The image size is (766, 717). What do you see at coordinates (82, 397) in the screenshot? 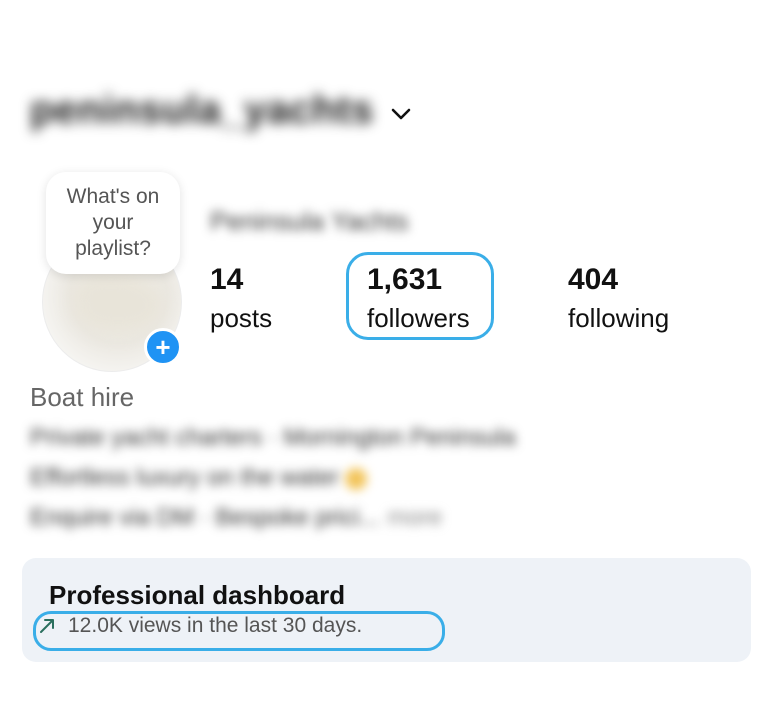
I see `profile-category: Boat hire` at bounding box center [82, 397].